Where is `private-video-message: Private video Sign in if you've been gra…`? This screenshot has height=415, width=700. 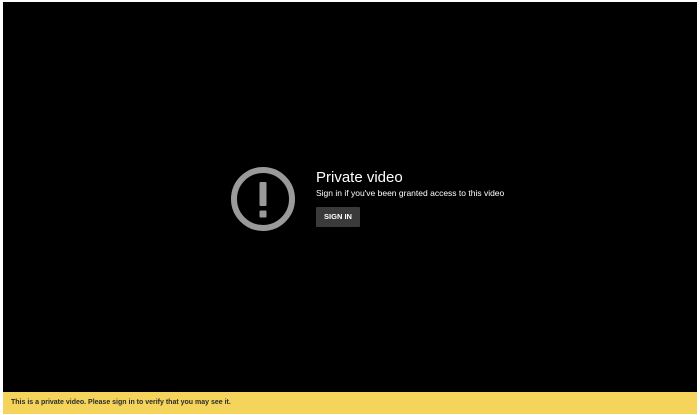
private-video-message: Private video Sign in if you've been gra… is located at coordinates (379, 199).